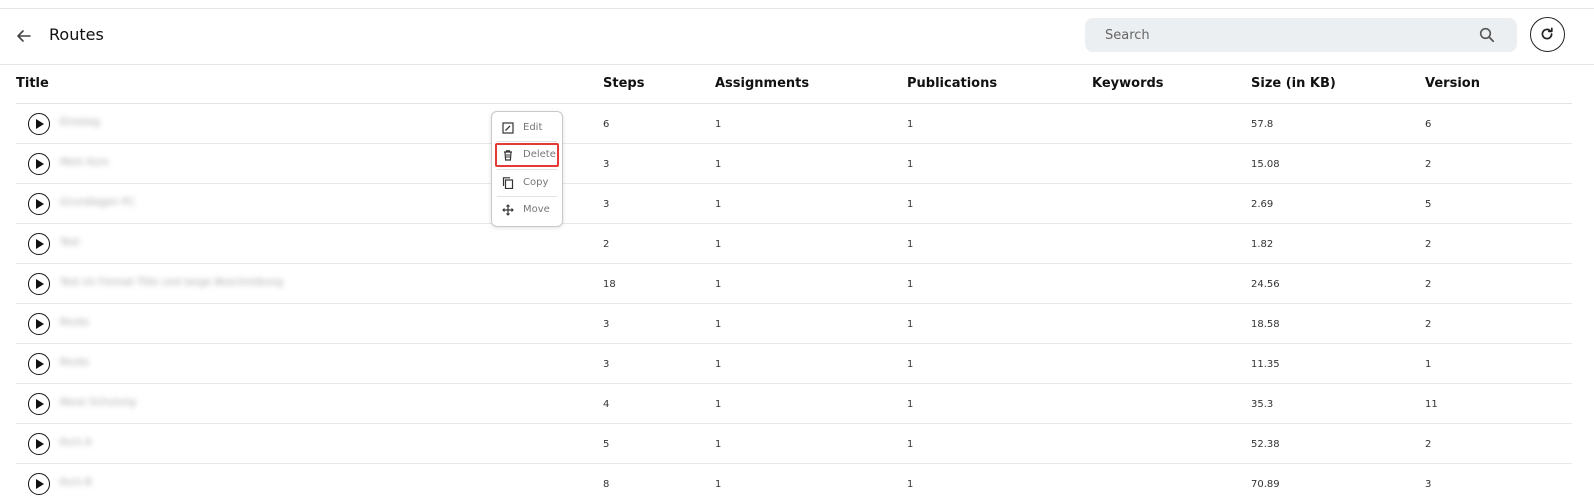 The width and height of the screenshot is (1594, 496). What do you see at coordinates (606, 124) in the screenshot?
I see `cell-steps: 6` at bounding box center [606, 124].